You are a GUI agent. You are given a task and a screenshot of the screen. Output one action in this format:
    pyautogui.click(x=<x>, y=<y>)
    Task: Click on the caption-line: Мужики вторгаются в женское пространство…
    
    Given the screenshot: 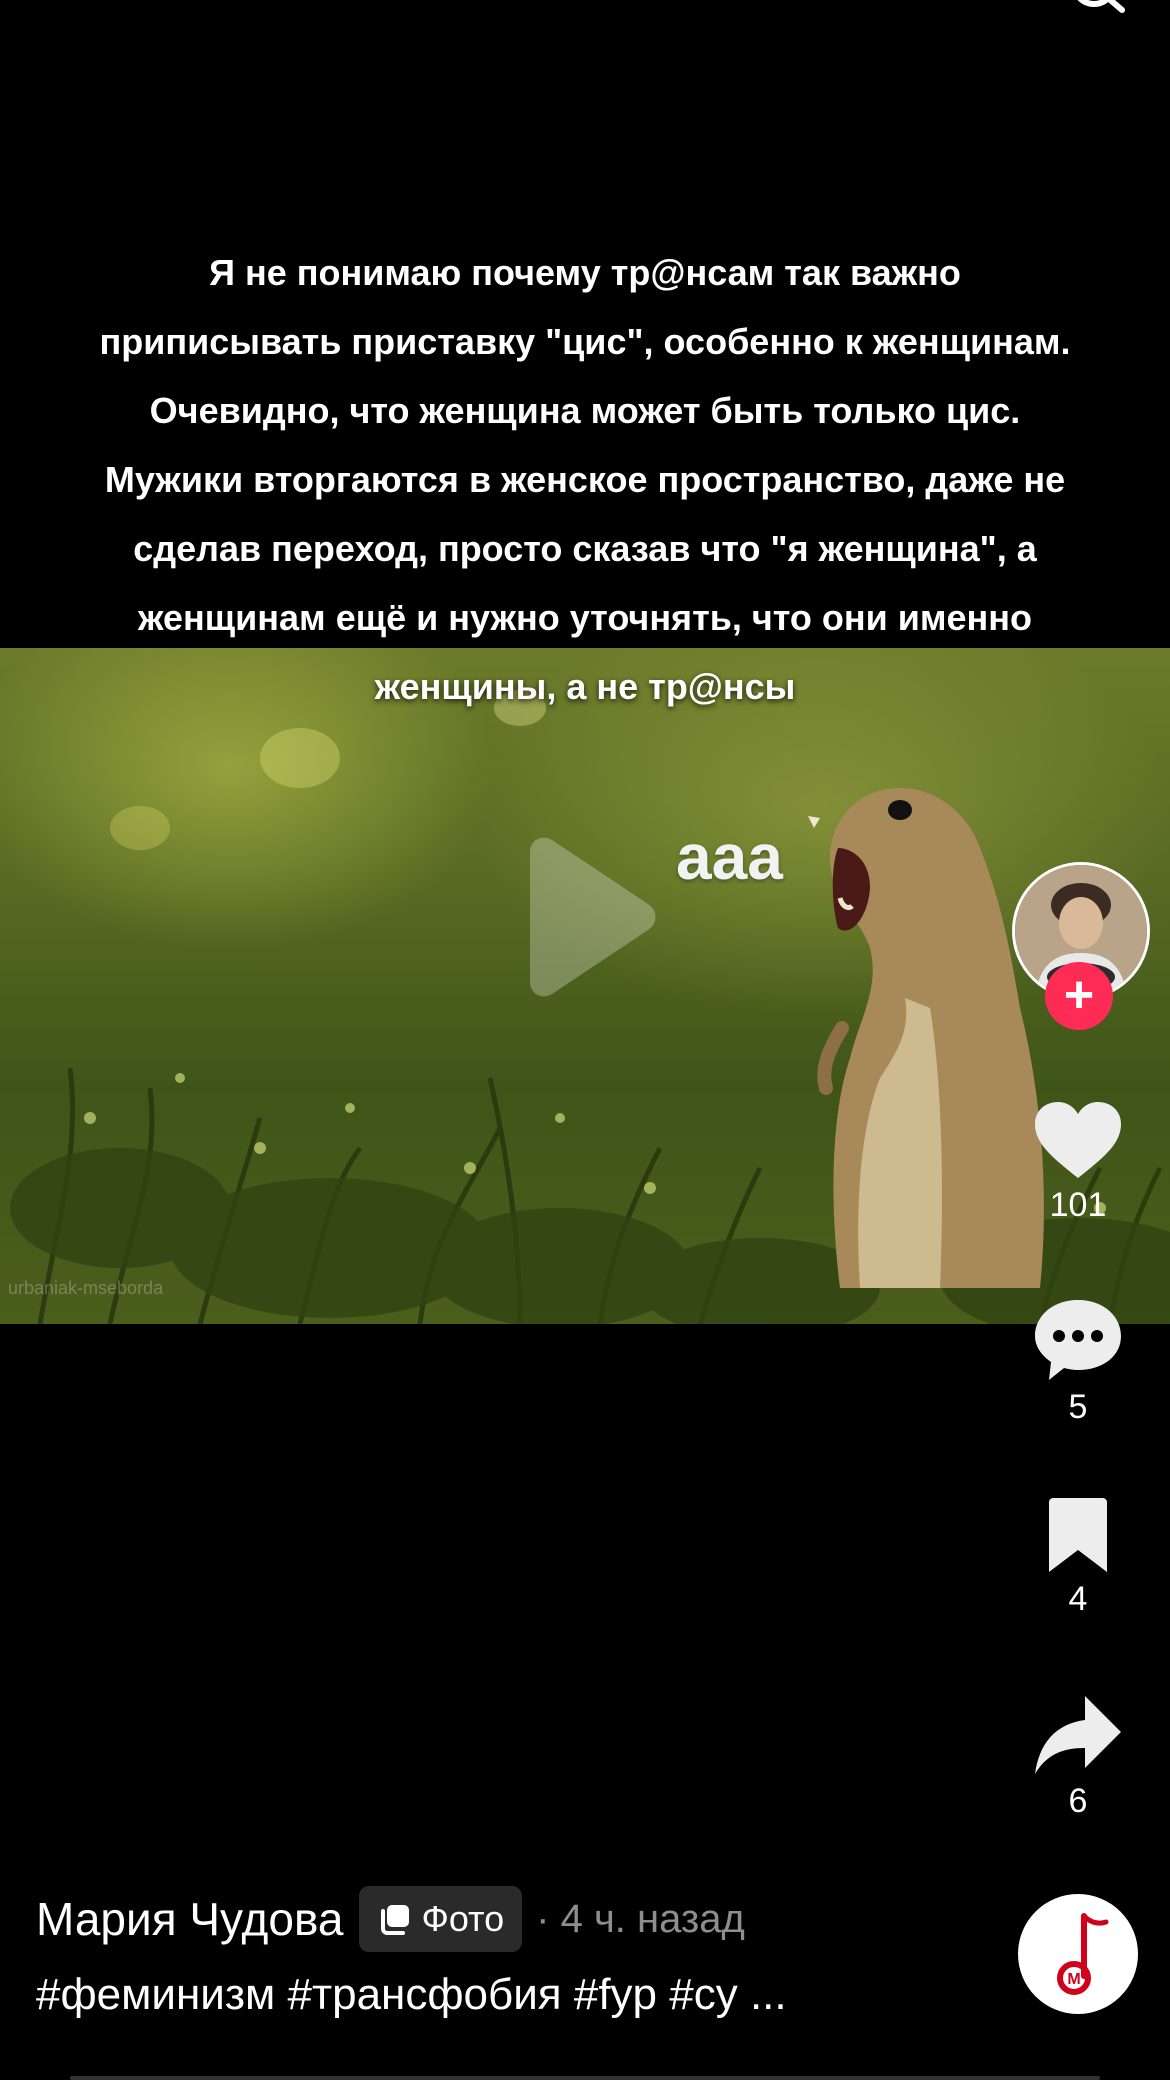 What is the action you would take?
    pyautogui.click(x=585, y=479)
    